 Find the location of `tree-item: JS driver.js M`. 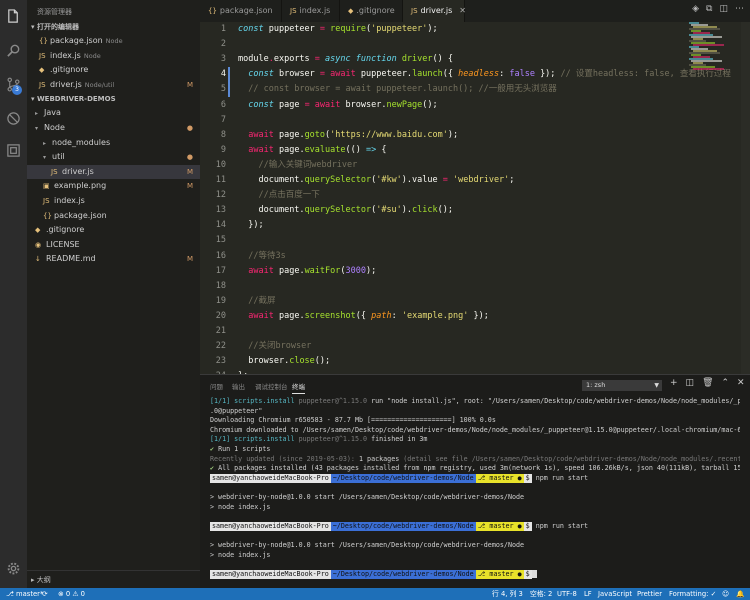

tree-item: JS driver.js M is located at coordinates (113, 172).